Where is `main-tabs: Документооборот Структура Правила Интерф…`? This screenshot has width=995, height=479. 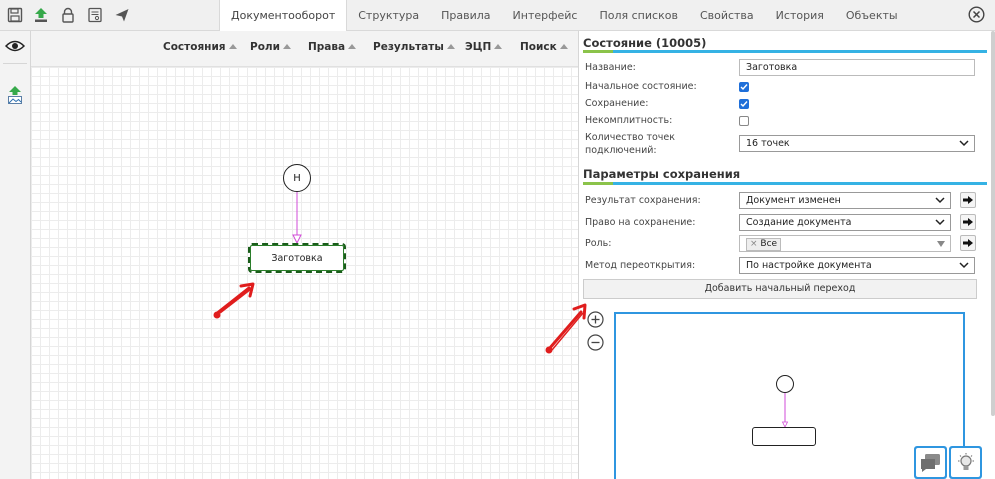
main-tabs: Документооборот Структура Правила Интерф… is located at coordinates (564, 16).